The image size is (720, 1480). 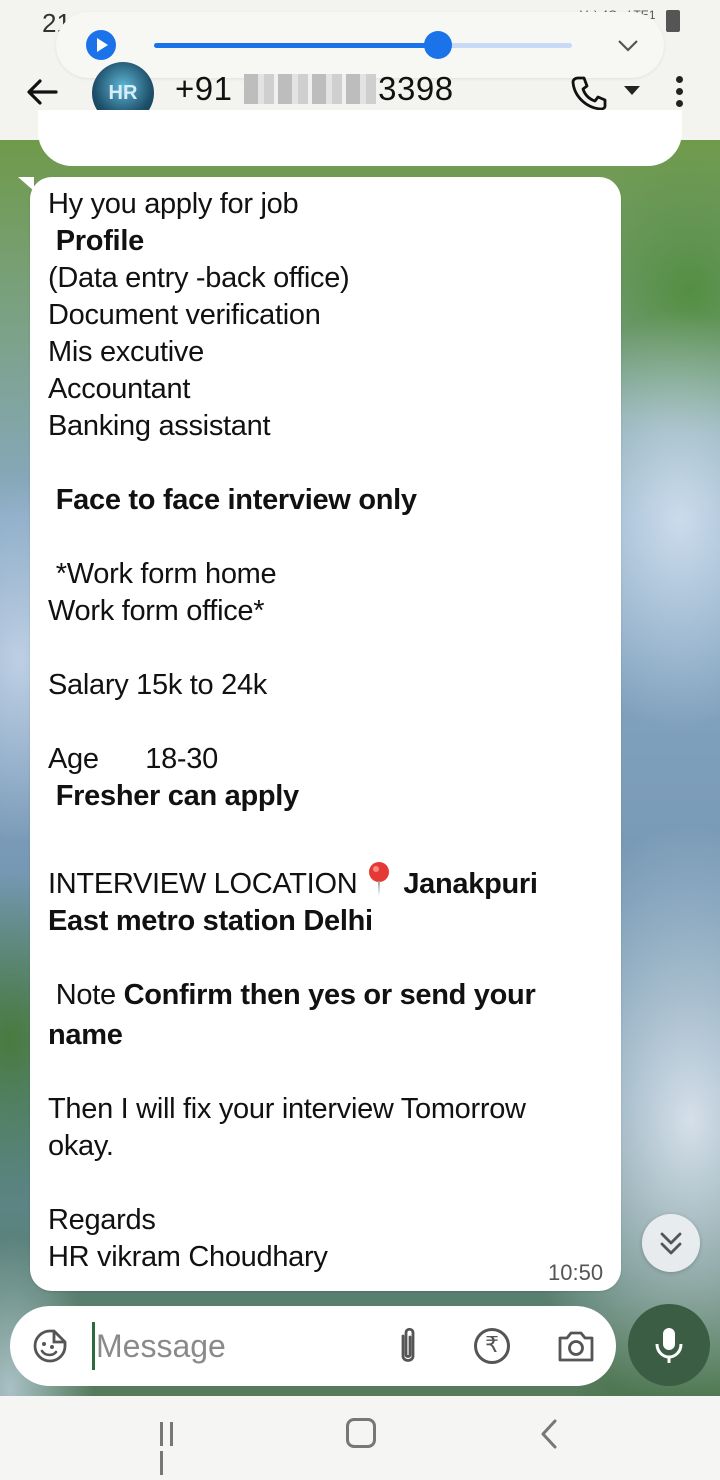 I want to click on rupee-icon: ₹, so click(x=492, y=1346).